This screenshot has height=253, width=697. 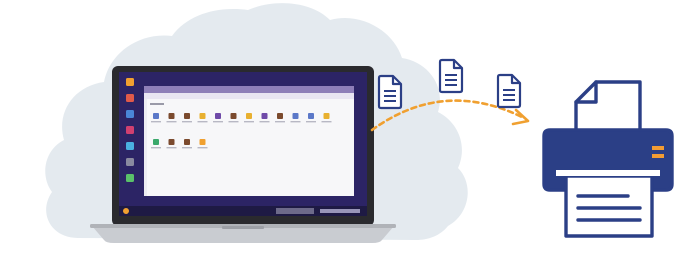 I want to click on printer-slot, so click(x=608, y=173).